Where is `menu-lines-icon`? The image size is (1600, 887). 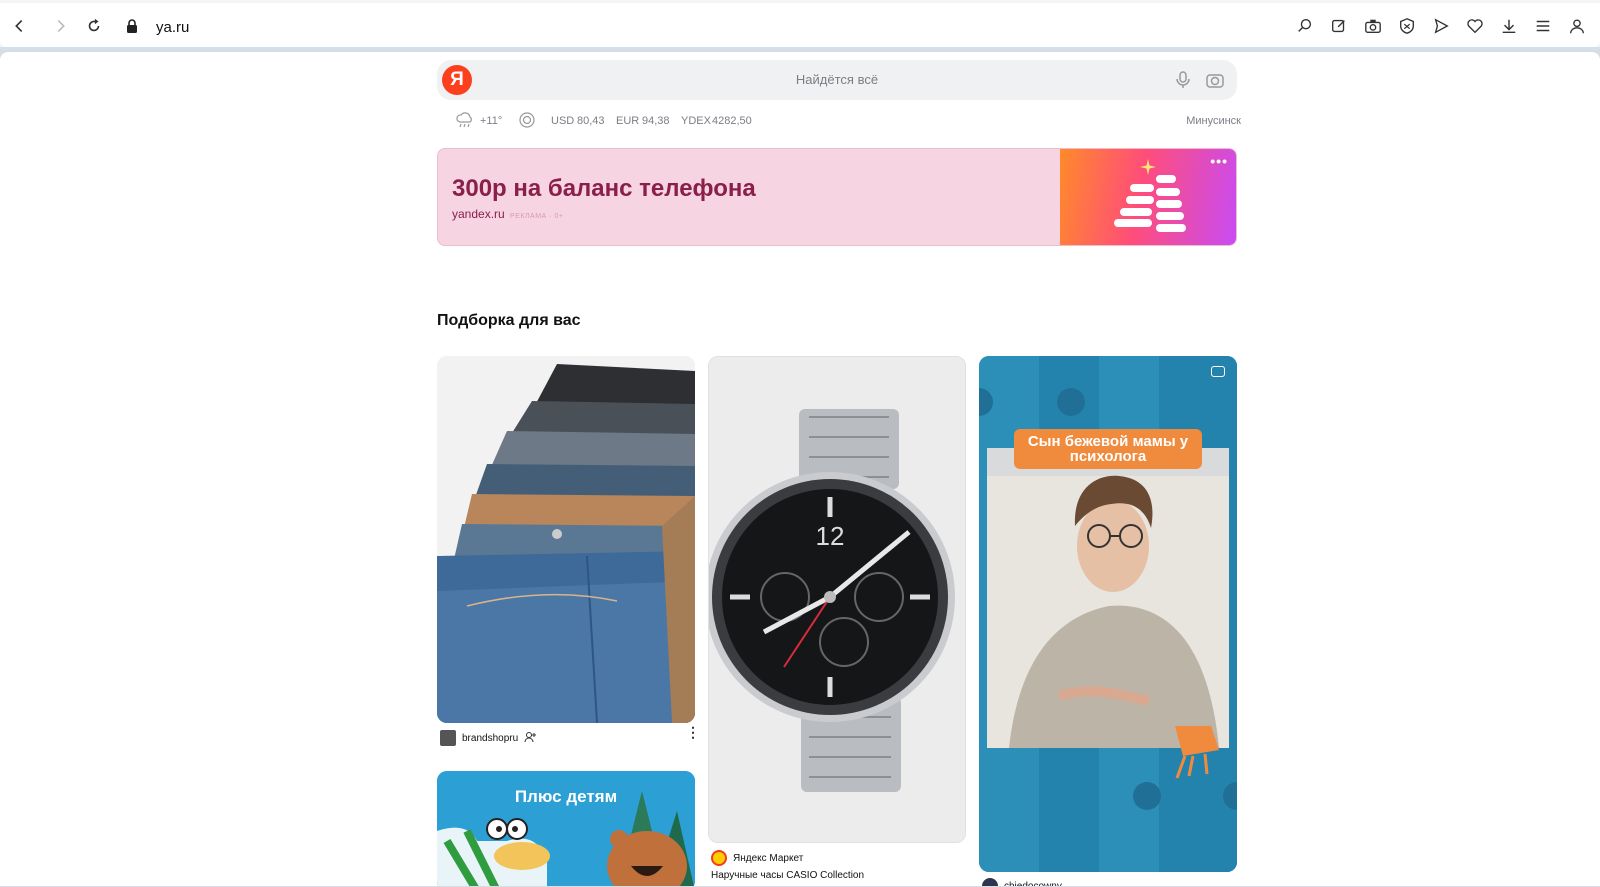
menu-lines-icon is located at coordinates (1543, 26).